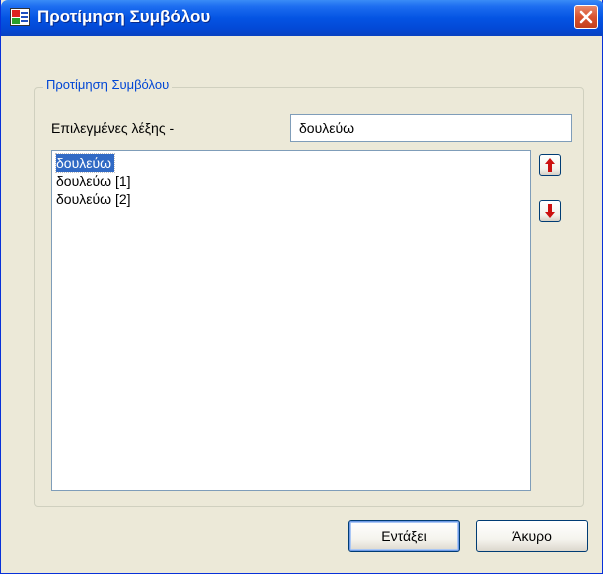  Describe the element at coordinates (291, 199) in the screenshot. I see `list-item: δουλεύω [2]` at that location.